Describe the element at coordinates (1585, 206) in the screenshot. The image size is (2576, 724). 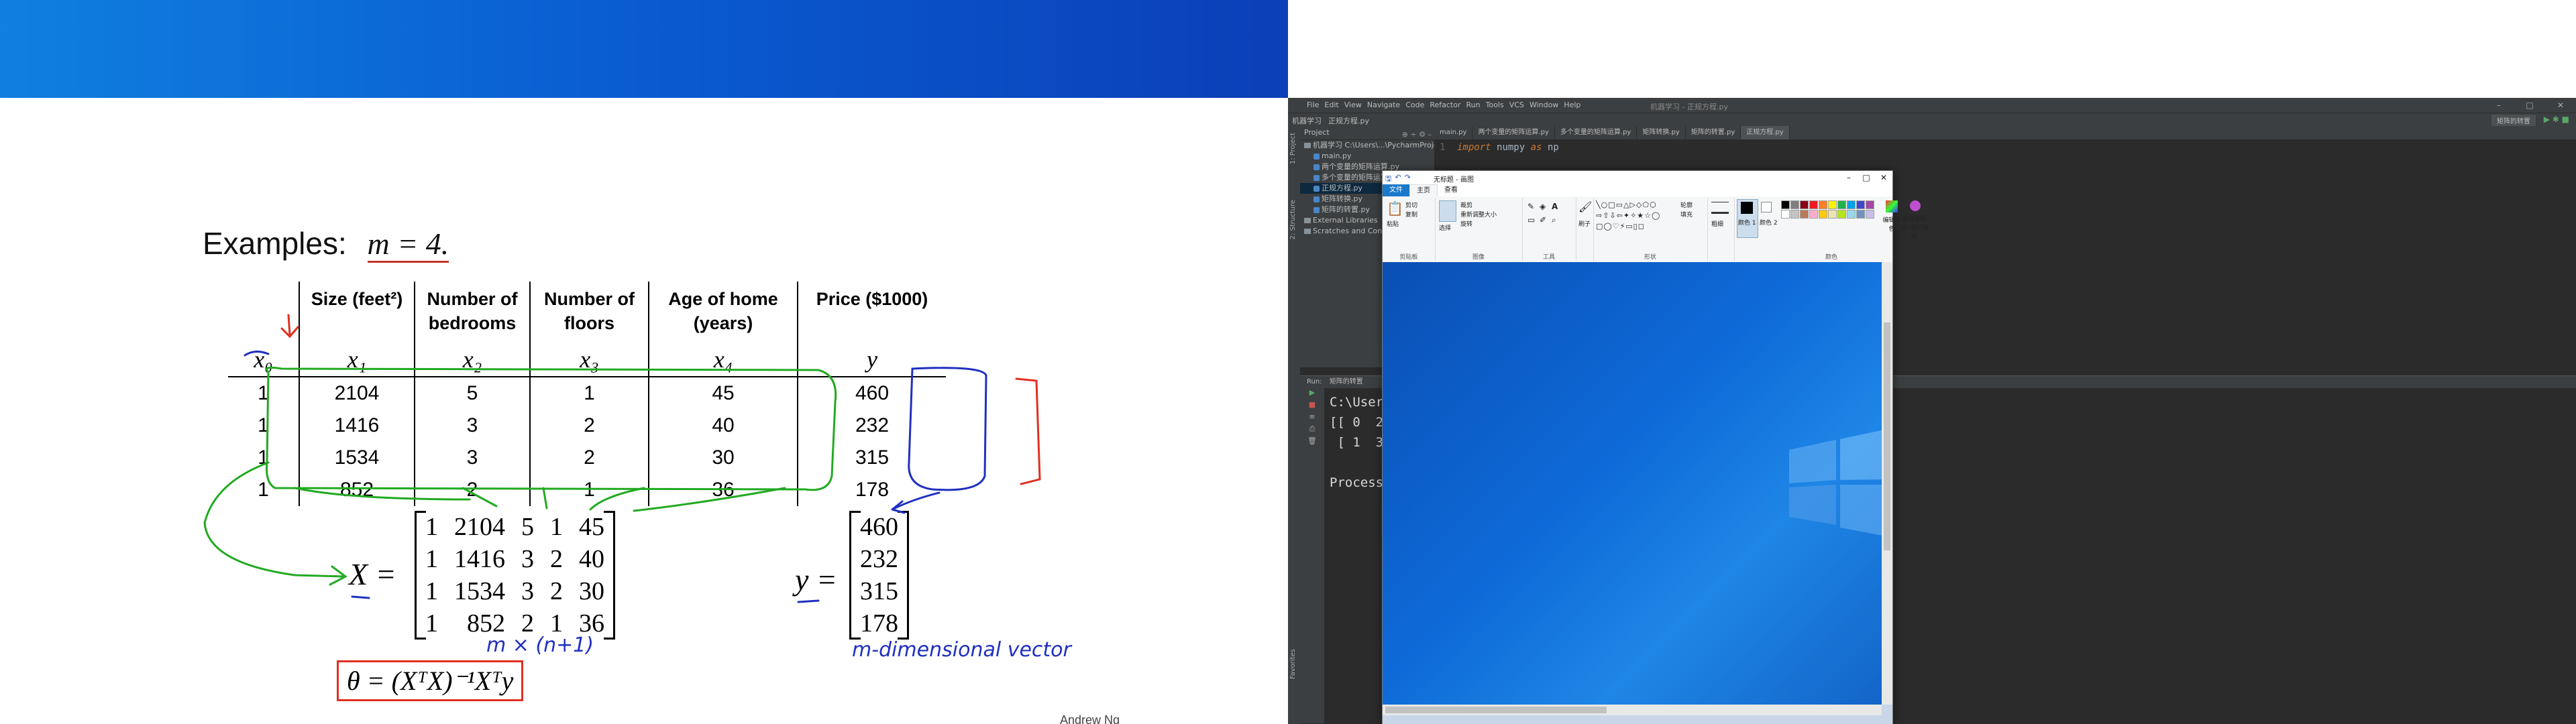
I see `brush-icon: 🖌` at that location.